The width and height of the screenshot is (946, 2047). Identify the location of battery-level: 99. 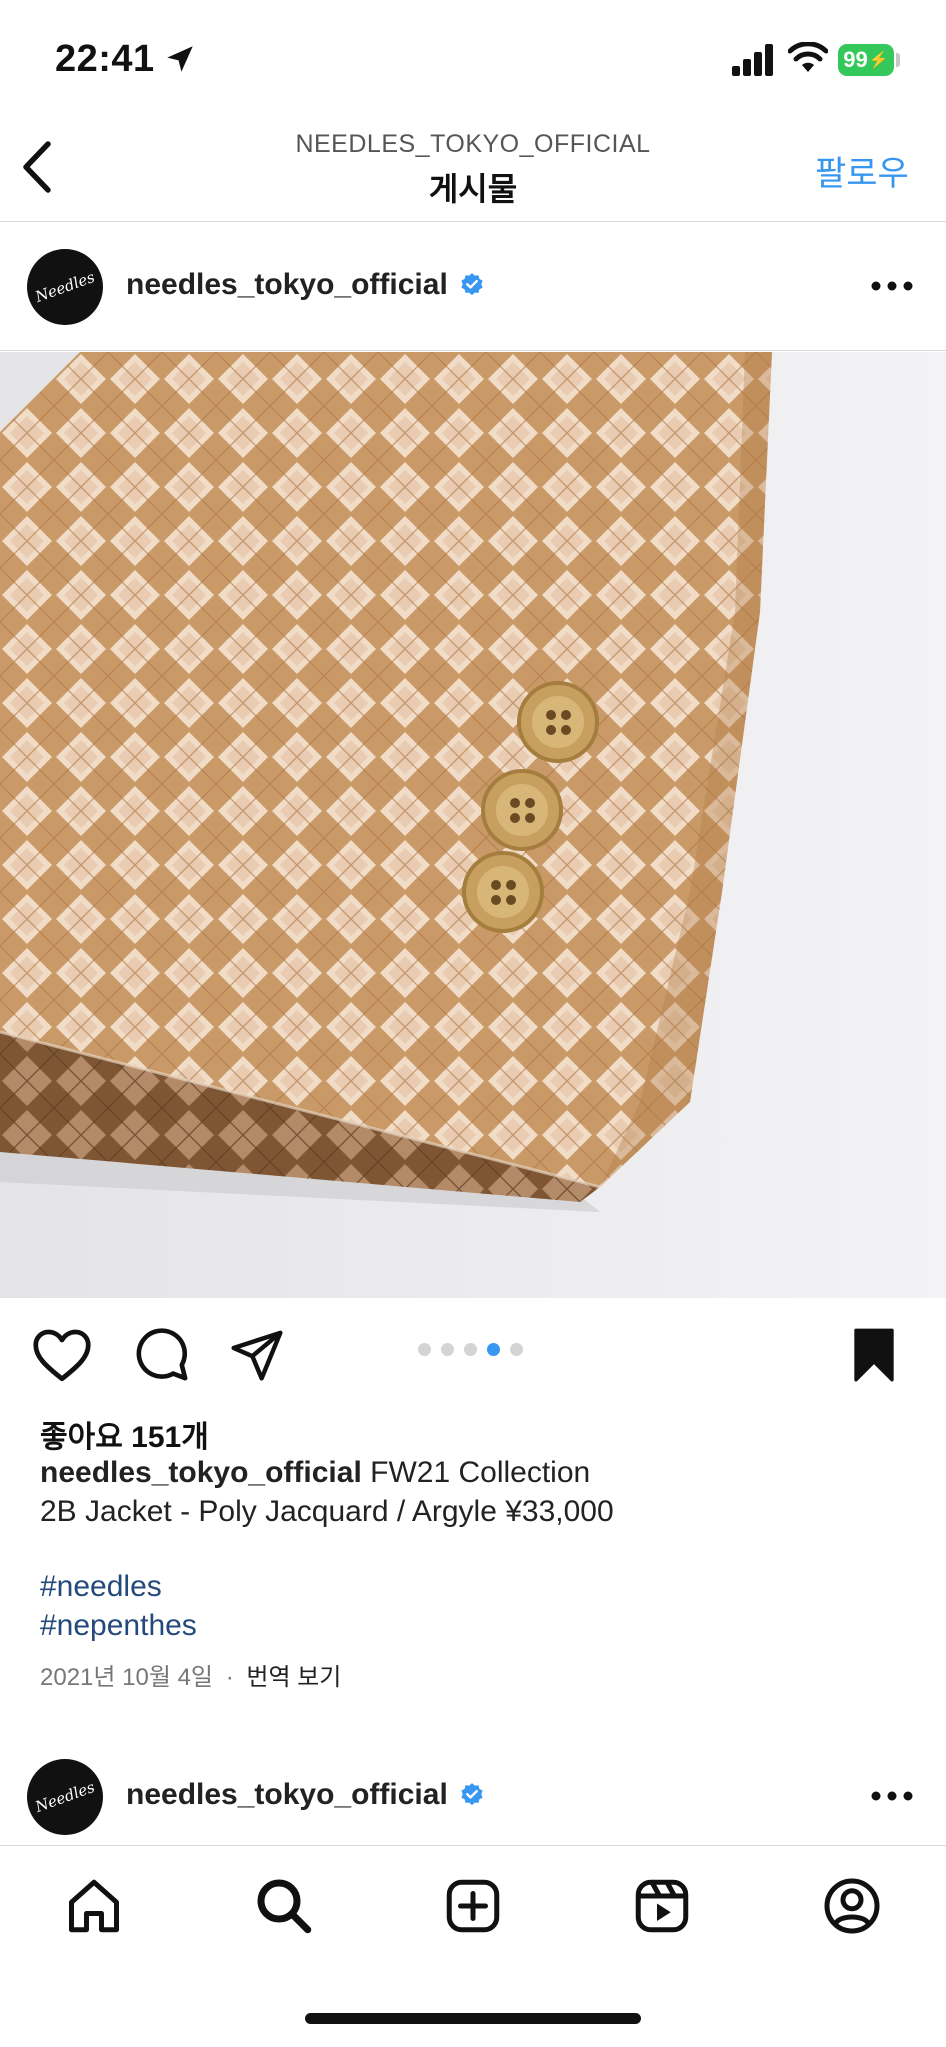
(855, 59).